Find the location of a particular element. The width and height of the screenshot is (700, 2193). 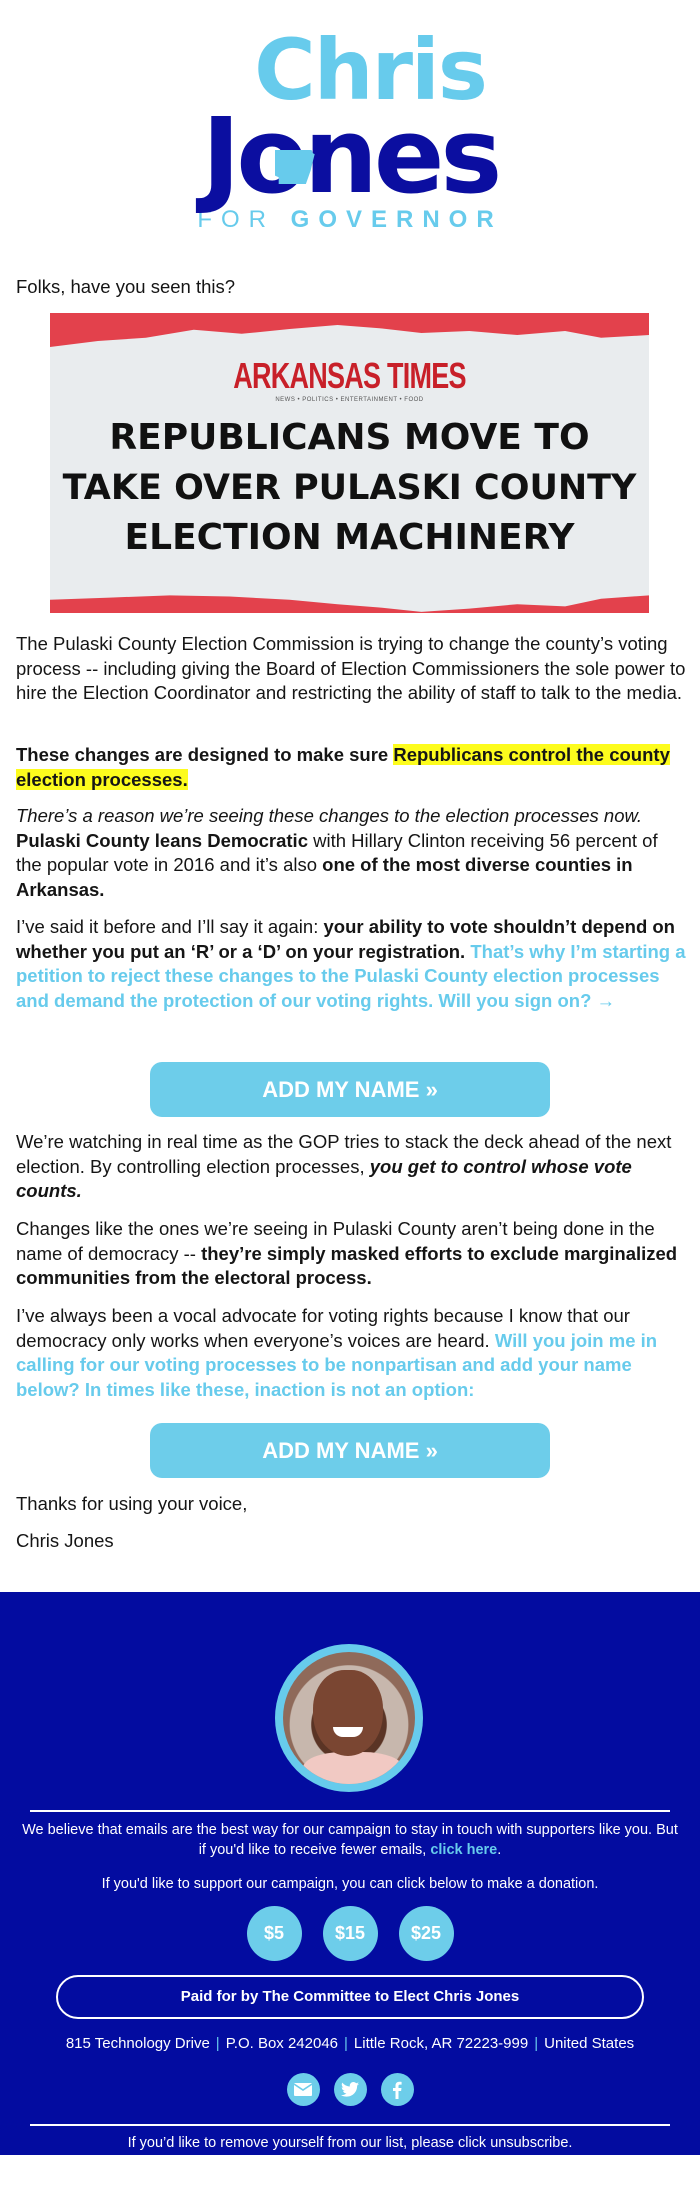

logo-last-name: Jones is located at coordinates (352, 156).